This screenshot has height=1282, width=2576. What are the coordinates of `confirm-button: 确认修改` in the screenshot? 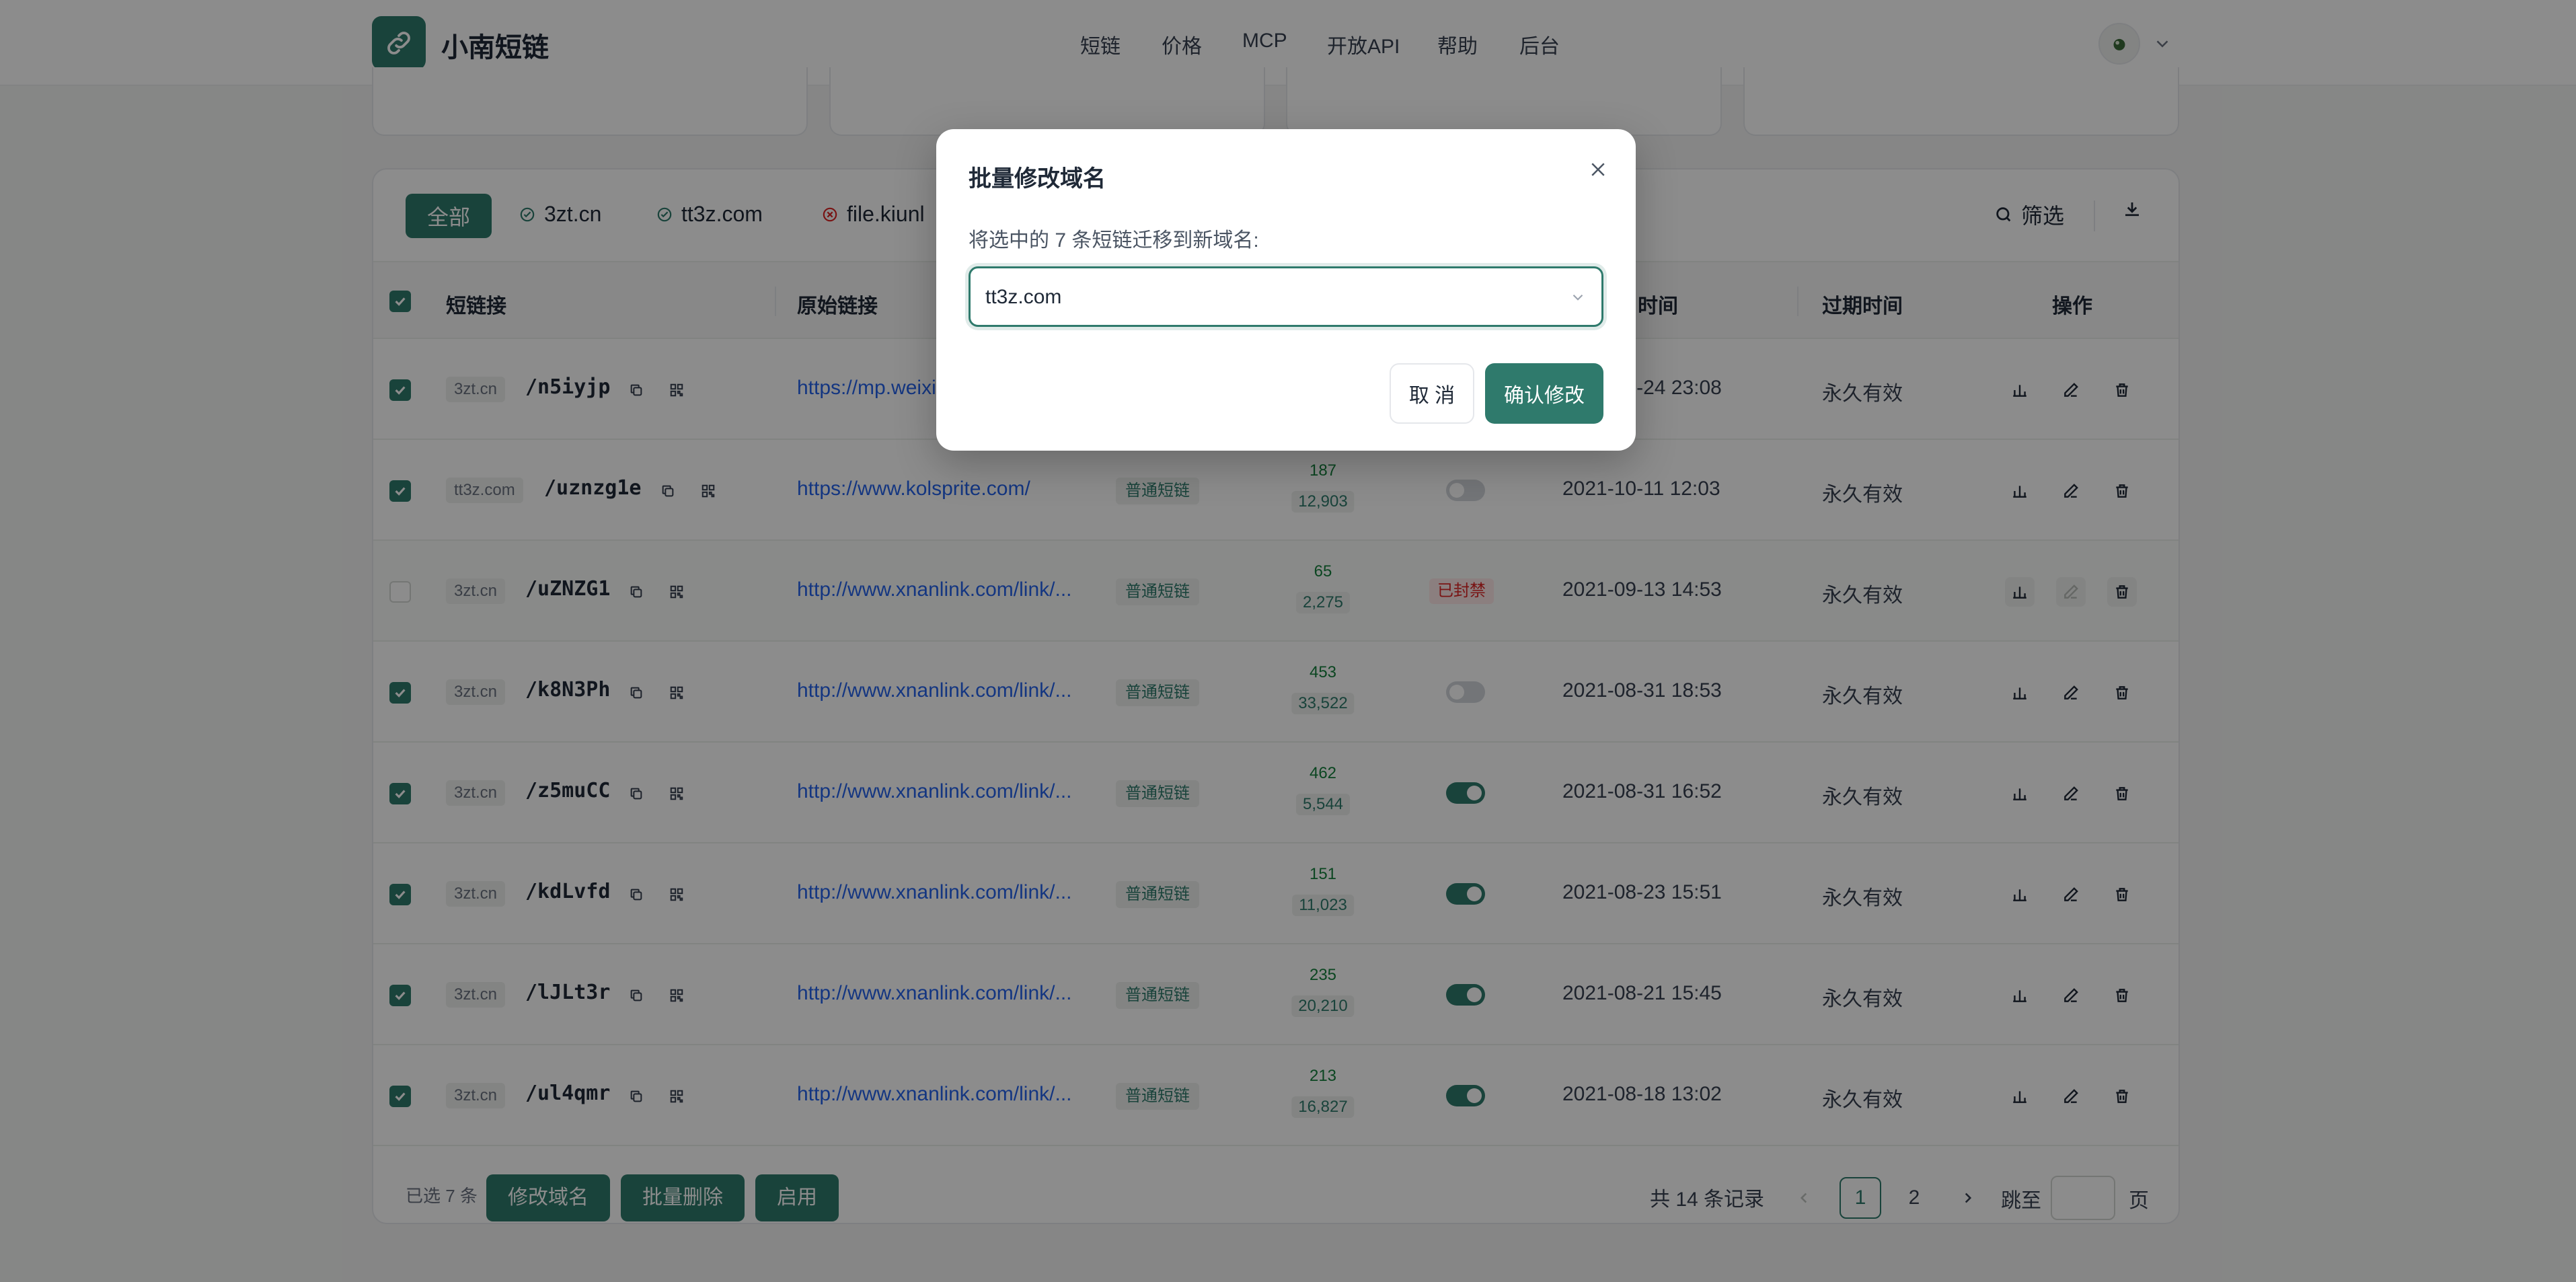 It's located at (1544, 393).